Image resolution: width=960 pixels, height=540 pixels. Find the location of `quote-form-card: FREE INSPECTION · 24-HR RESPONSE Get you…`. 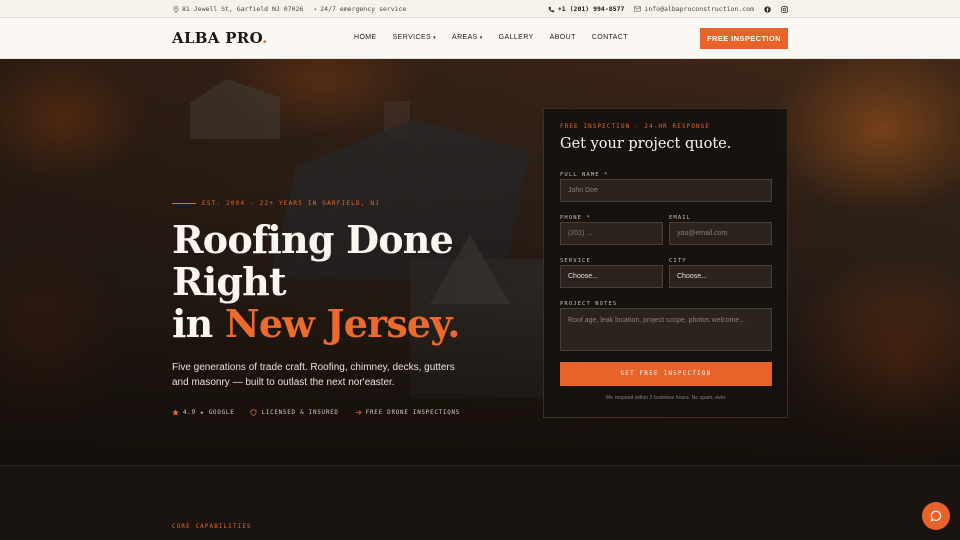

quote-form-card: FREE INSPECTION · 24-HR RESPONSE Get you… is located at coordinates (665, 263).